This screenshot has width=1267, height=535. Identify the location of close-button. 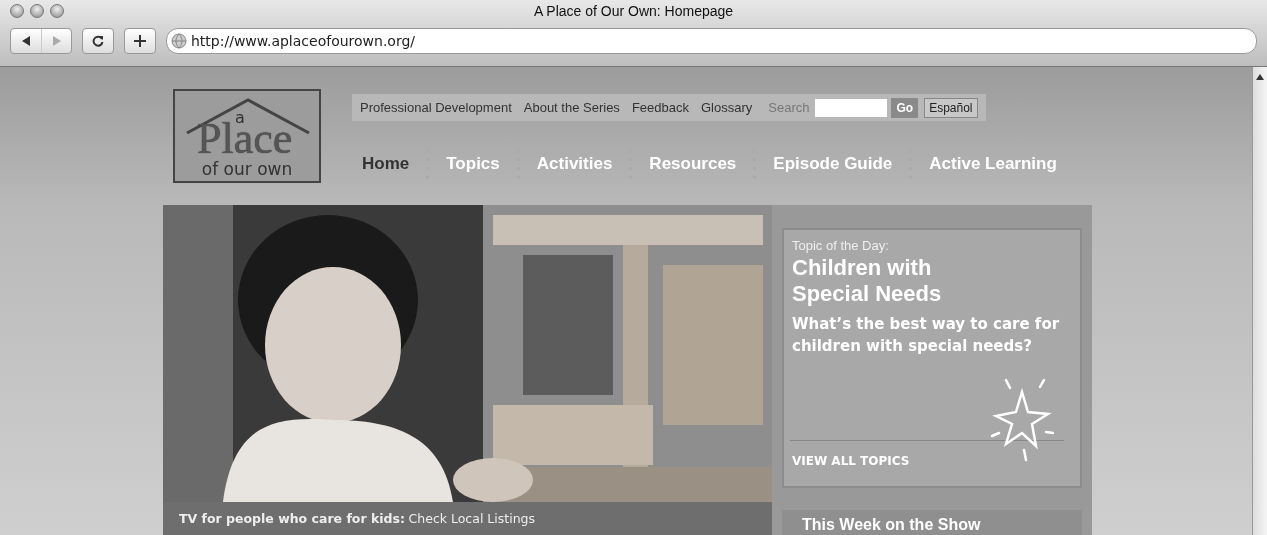
(17, 11).